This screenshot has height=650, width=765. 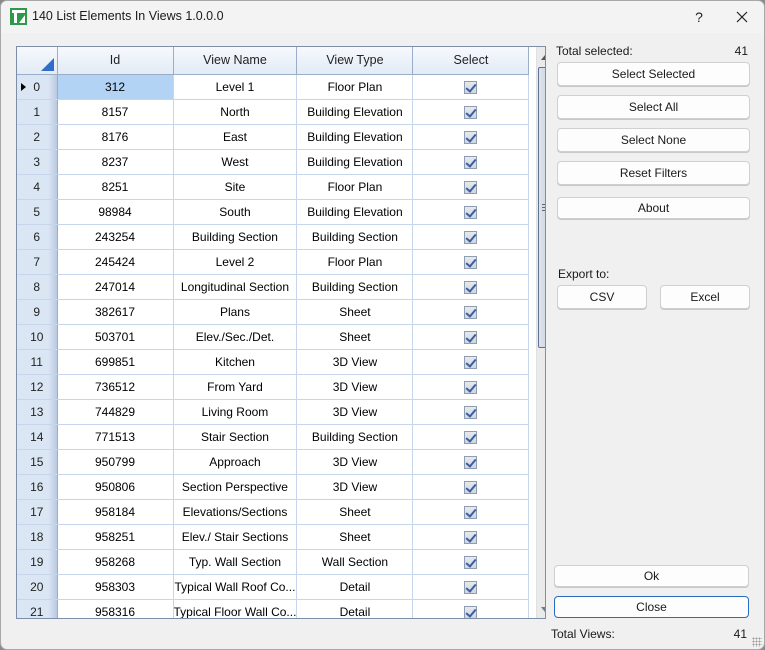 I want to click on cell-id: 958303, so click(x=115, y=587).